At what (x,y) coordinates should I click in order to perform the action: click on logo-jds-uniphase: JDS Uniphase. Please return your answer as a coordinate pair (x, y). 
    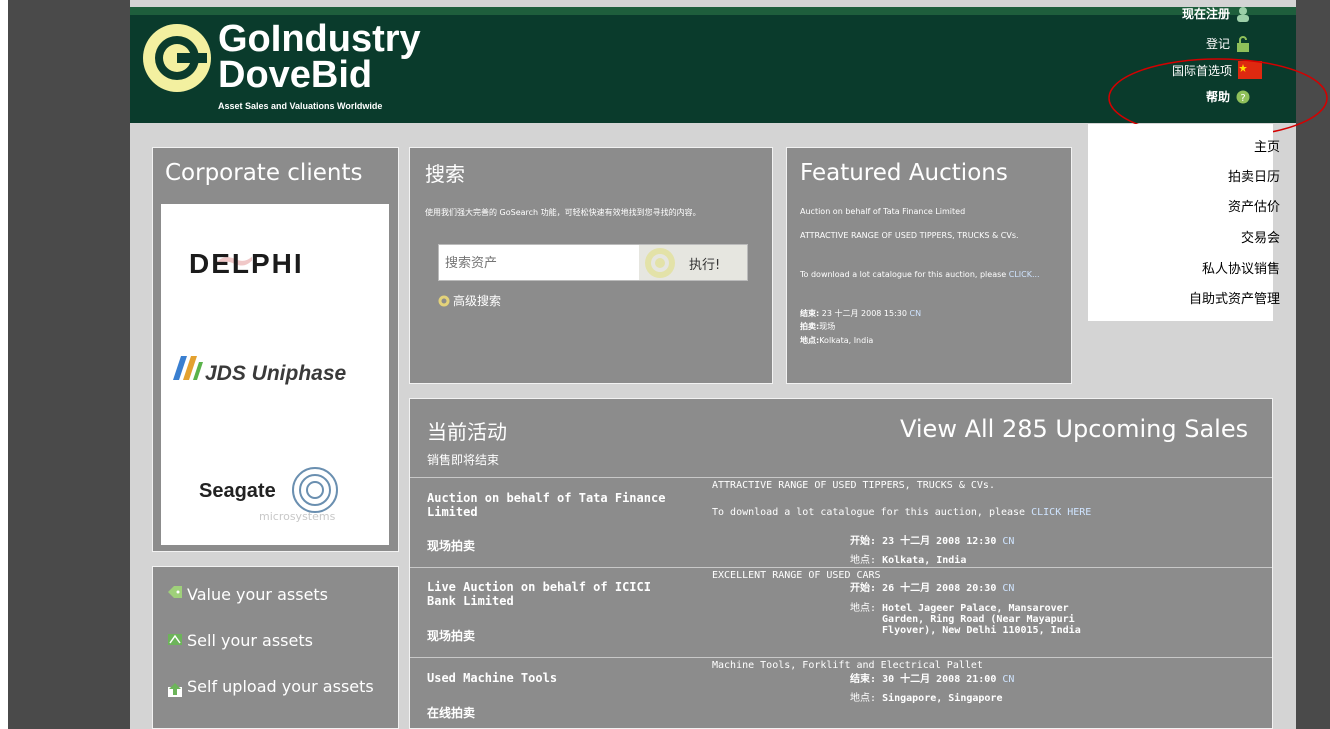
    Looking at the image, I should click on (276, 373).